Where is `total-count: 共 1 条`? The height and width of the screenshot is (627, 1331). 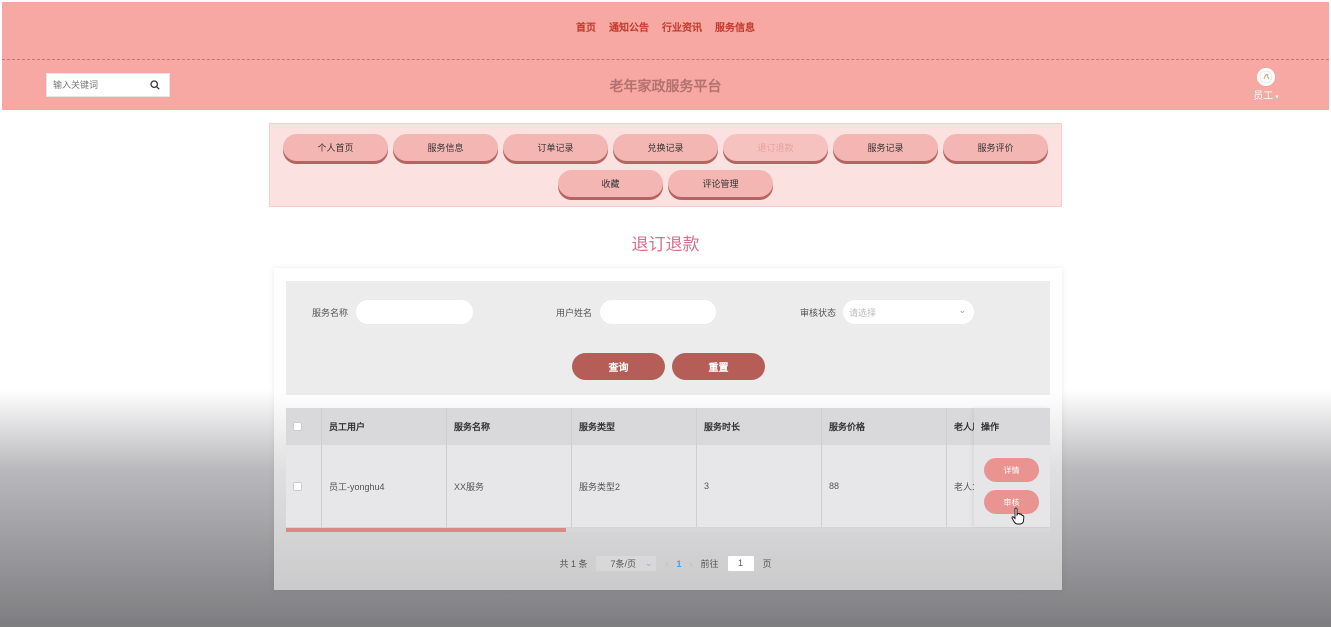
total-count: 共 1 条 is located at coordinates (573, 564).